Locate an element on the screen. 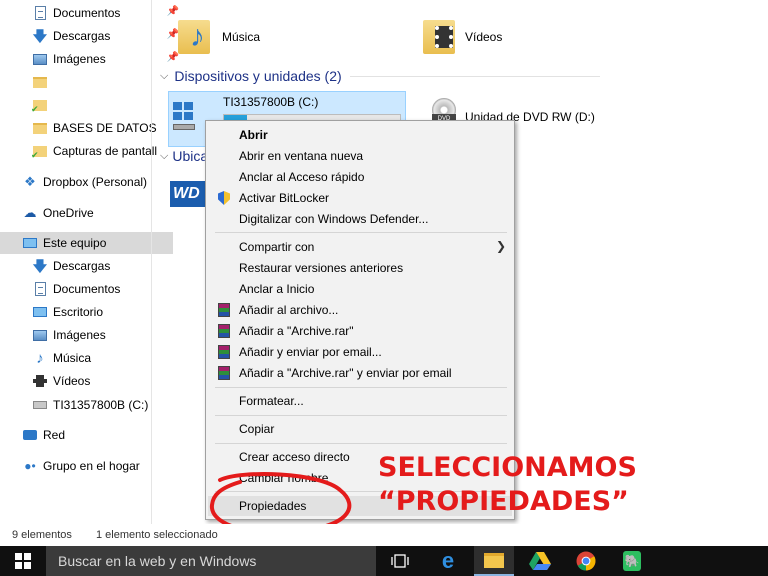 The height and width of the screenshot is (576, 768). task-view-icon is located at coordinates (400, 561).